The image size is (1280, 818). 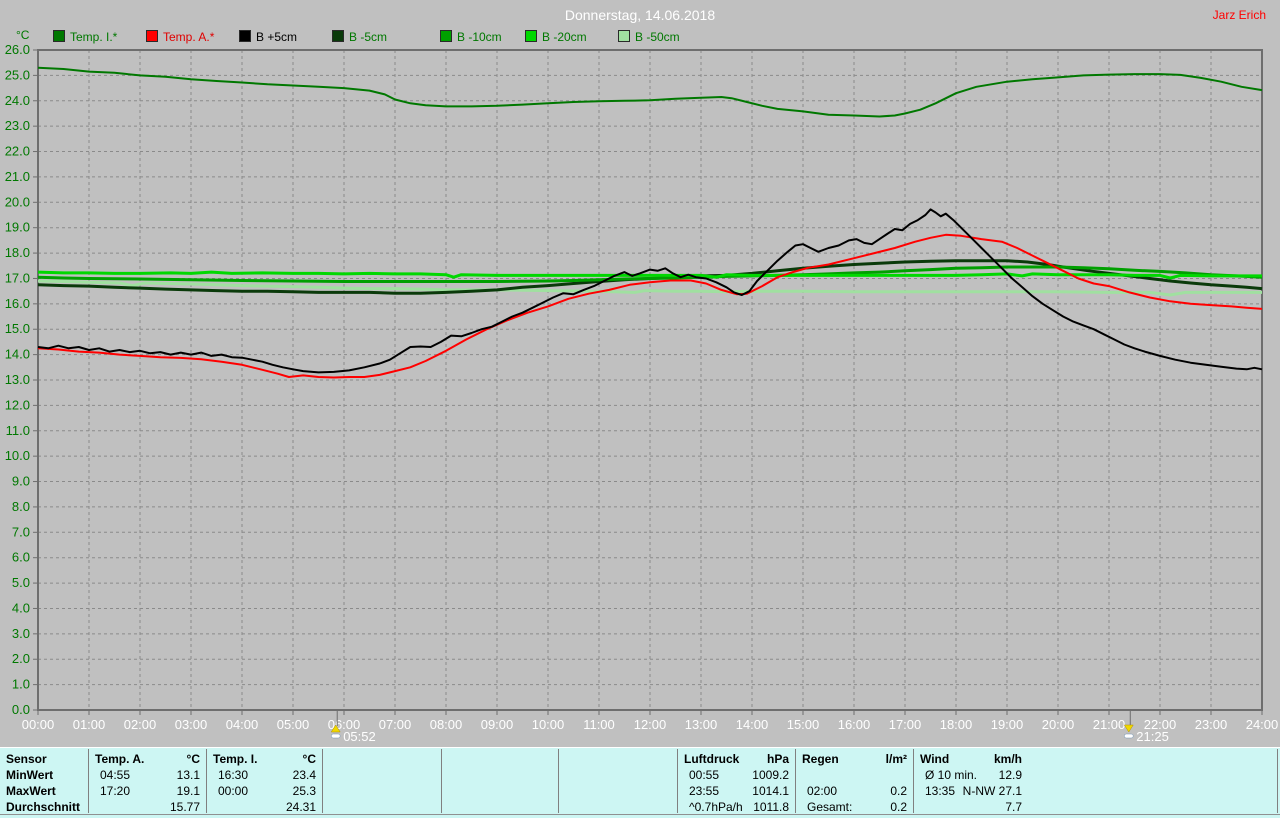 I want to click on y-axis-tick-label: 22.0, so click(x=17, y=151).